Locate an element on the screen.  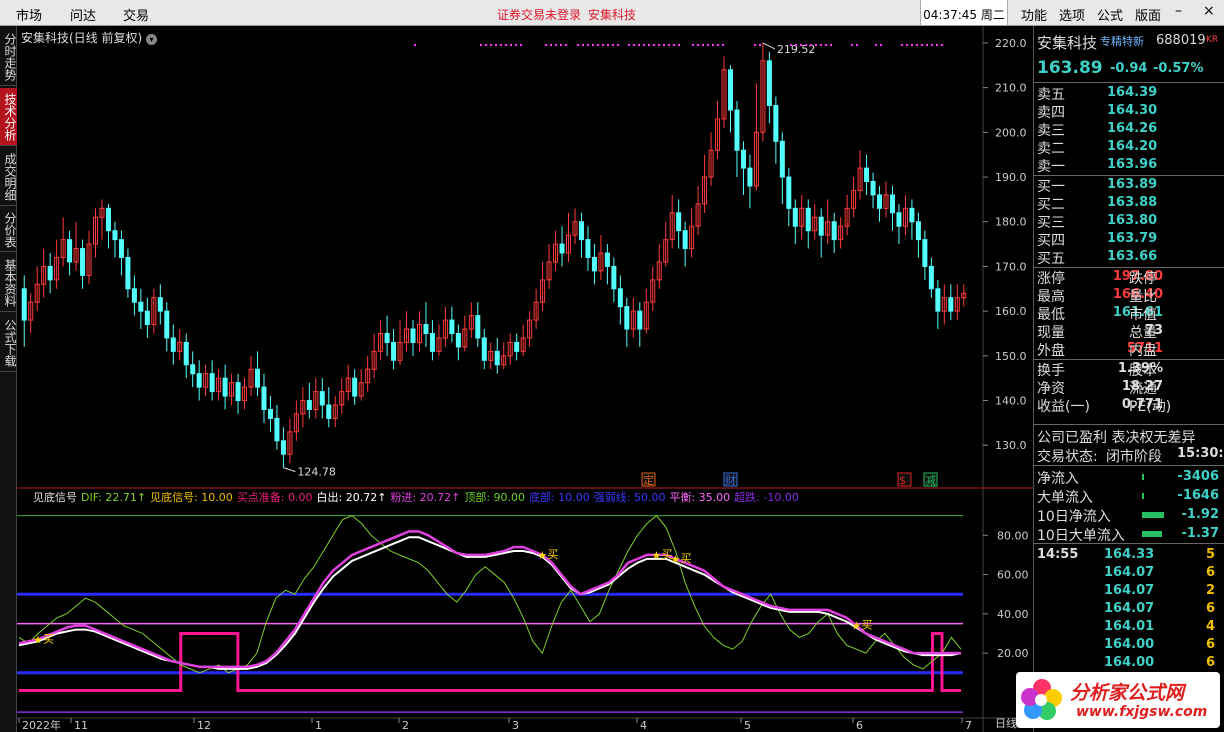
tick-volume: 6 is located at coordinates (1210, 608).